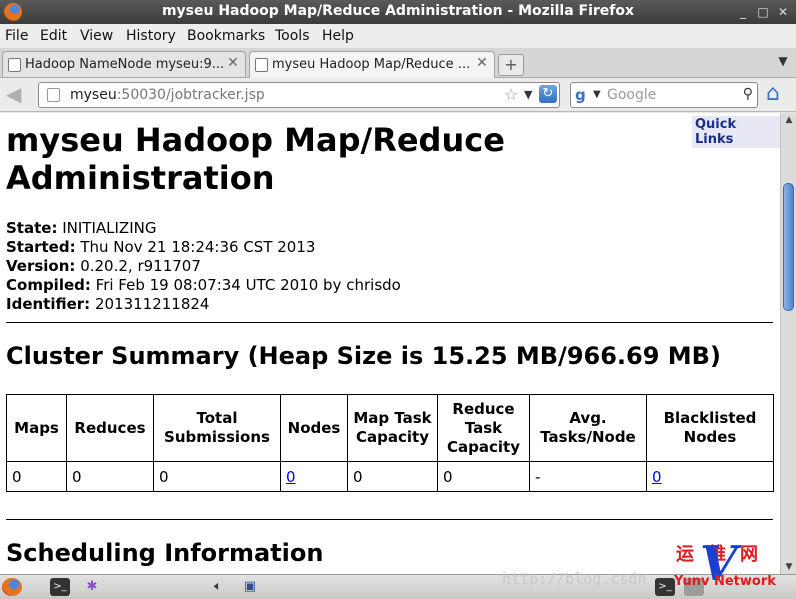 The height and width of the screenshot is (599, 796). Describe the element at coordinates (597, 94) in the screenshot. I see `search-engine-dropdown-icon: ▼` at that location.